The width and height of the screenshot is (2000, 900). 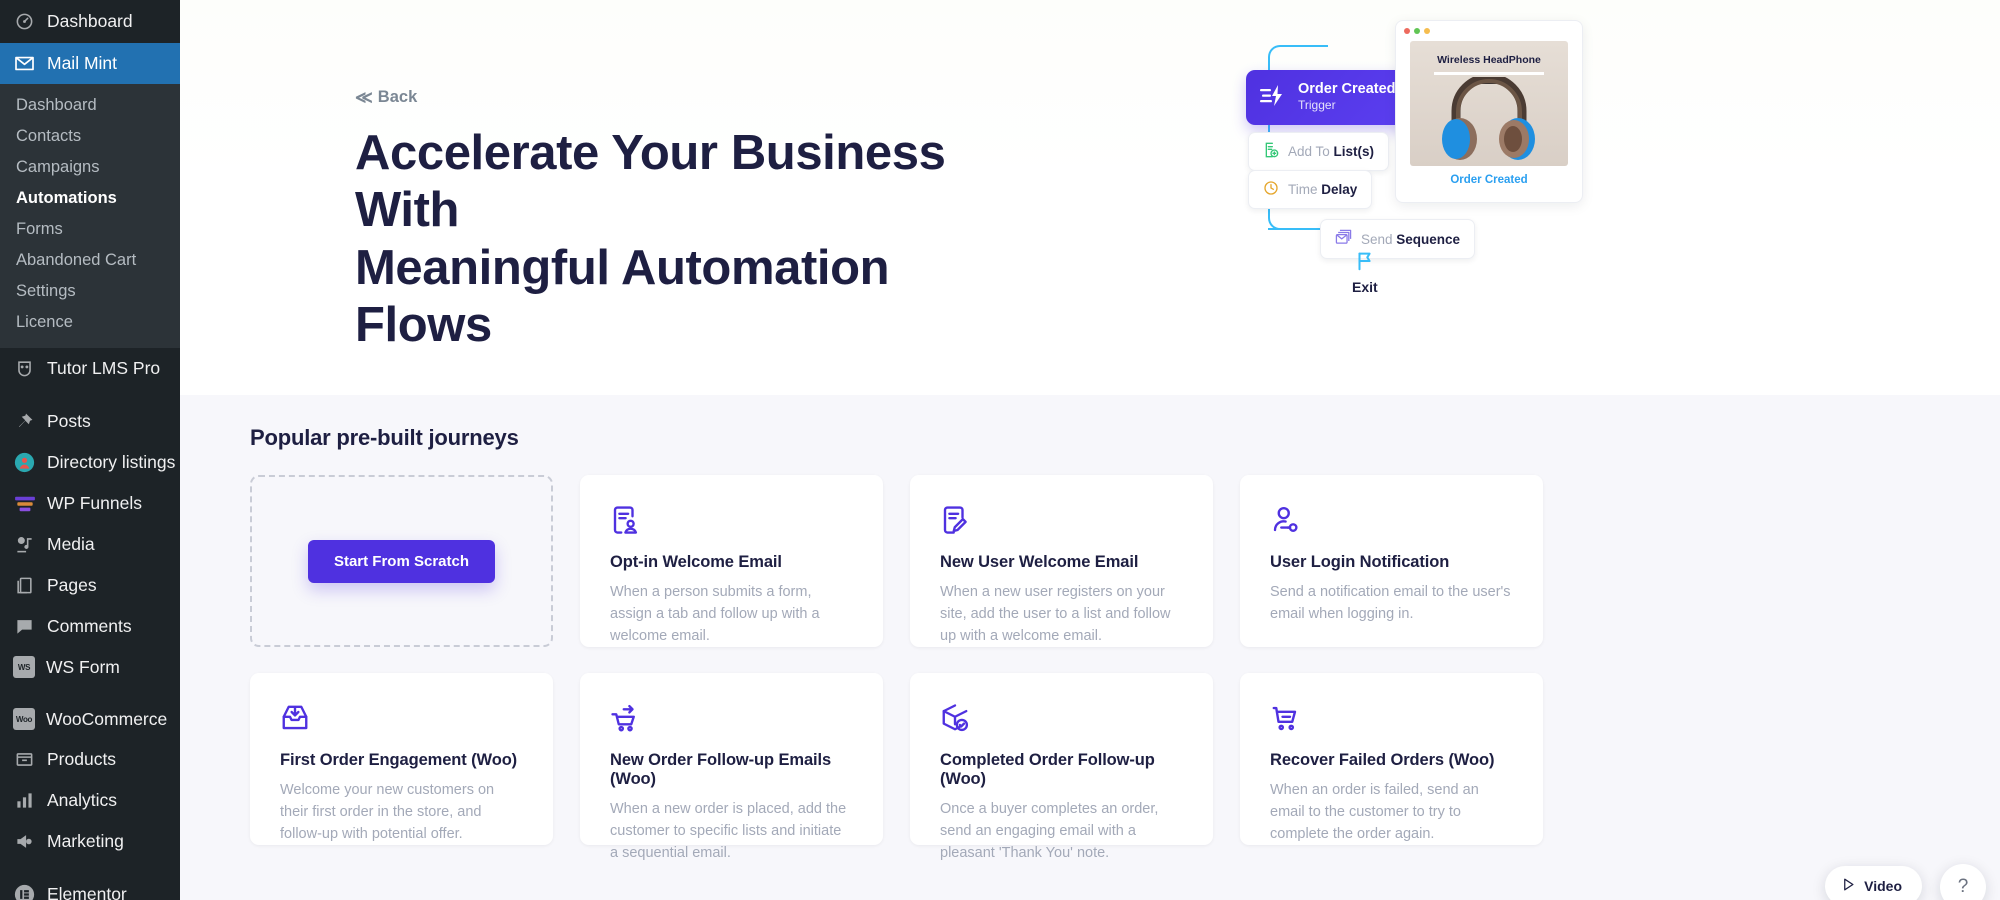 What do you see at coordinates (90, 368) in the screenshot?
I see `sidebar-item-tutor-lms-pro: Tutor LMS Pro` at bounding box center [90, 368].